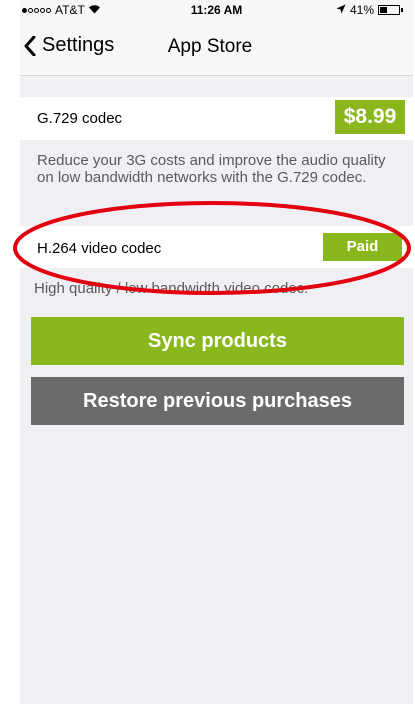 The width and height of the screenshot is (415, 704). Describe the element at coordinates (216, 118) in the screenshot. I see `product-row-g729: G.729 codec $8.99` at that location.